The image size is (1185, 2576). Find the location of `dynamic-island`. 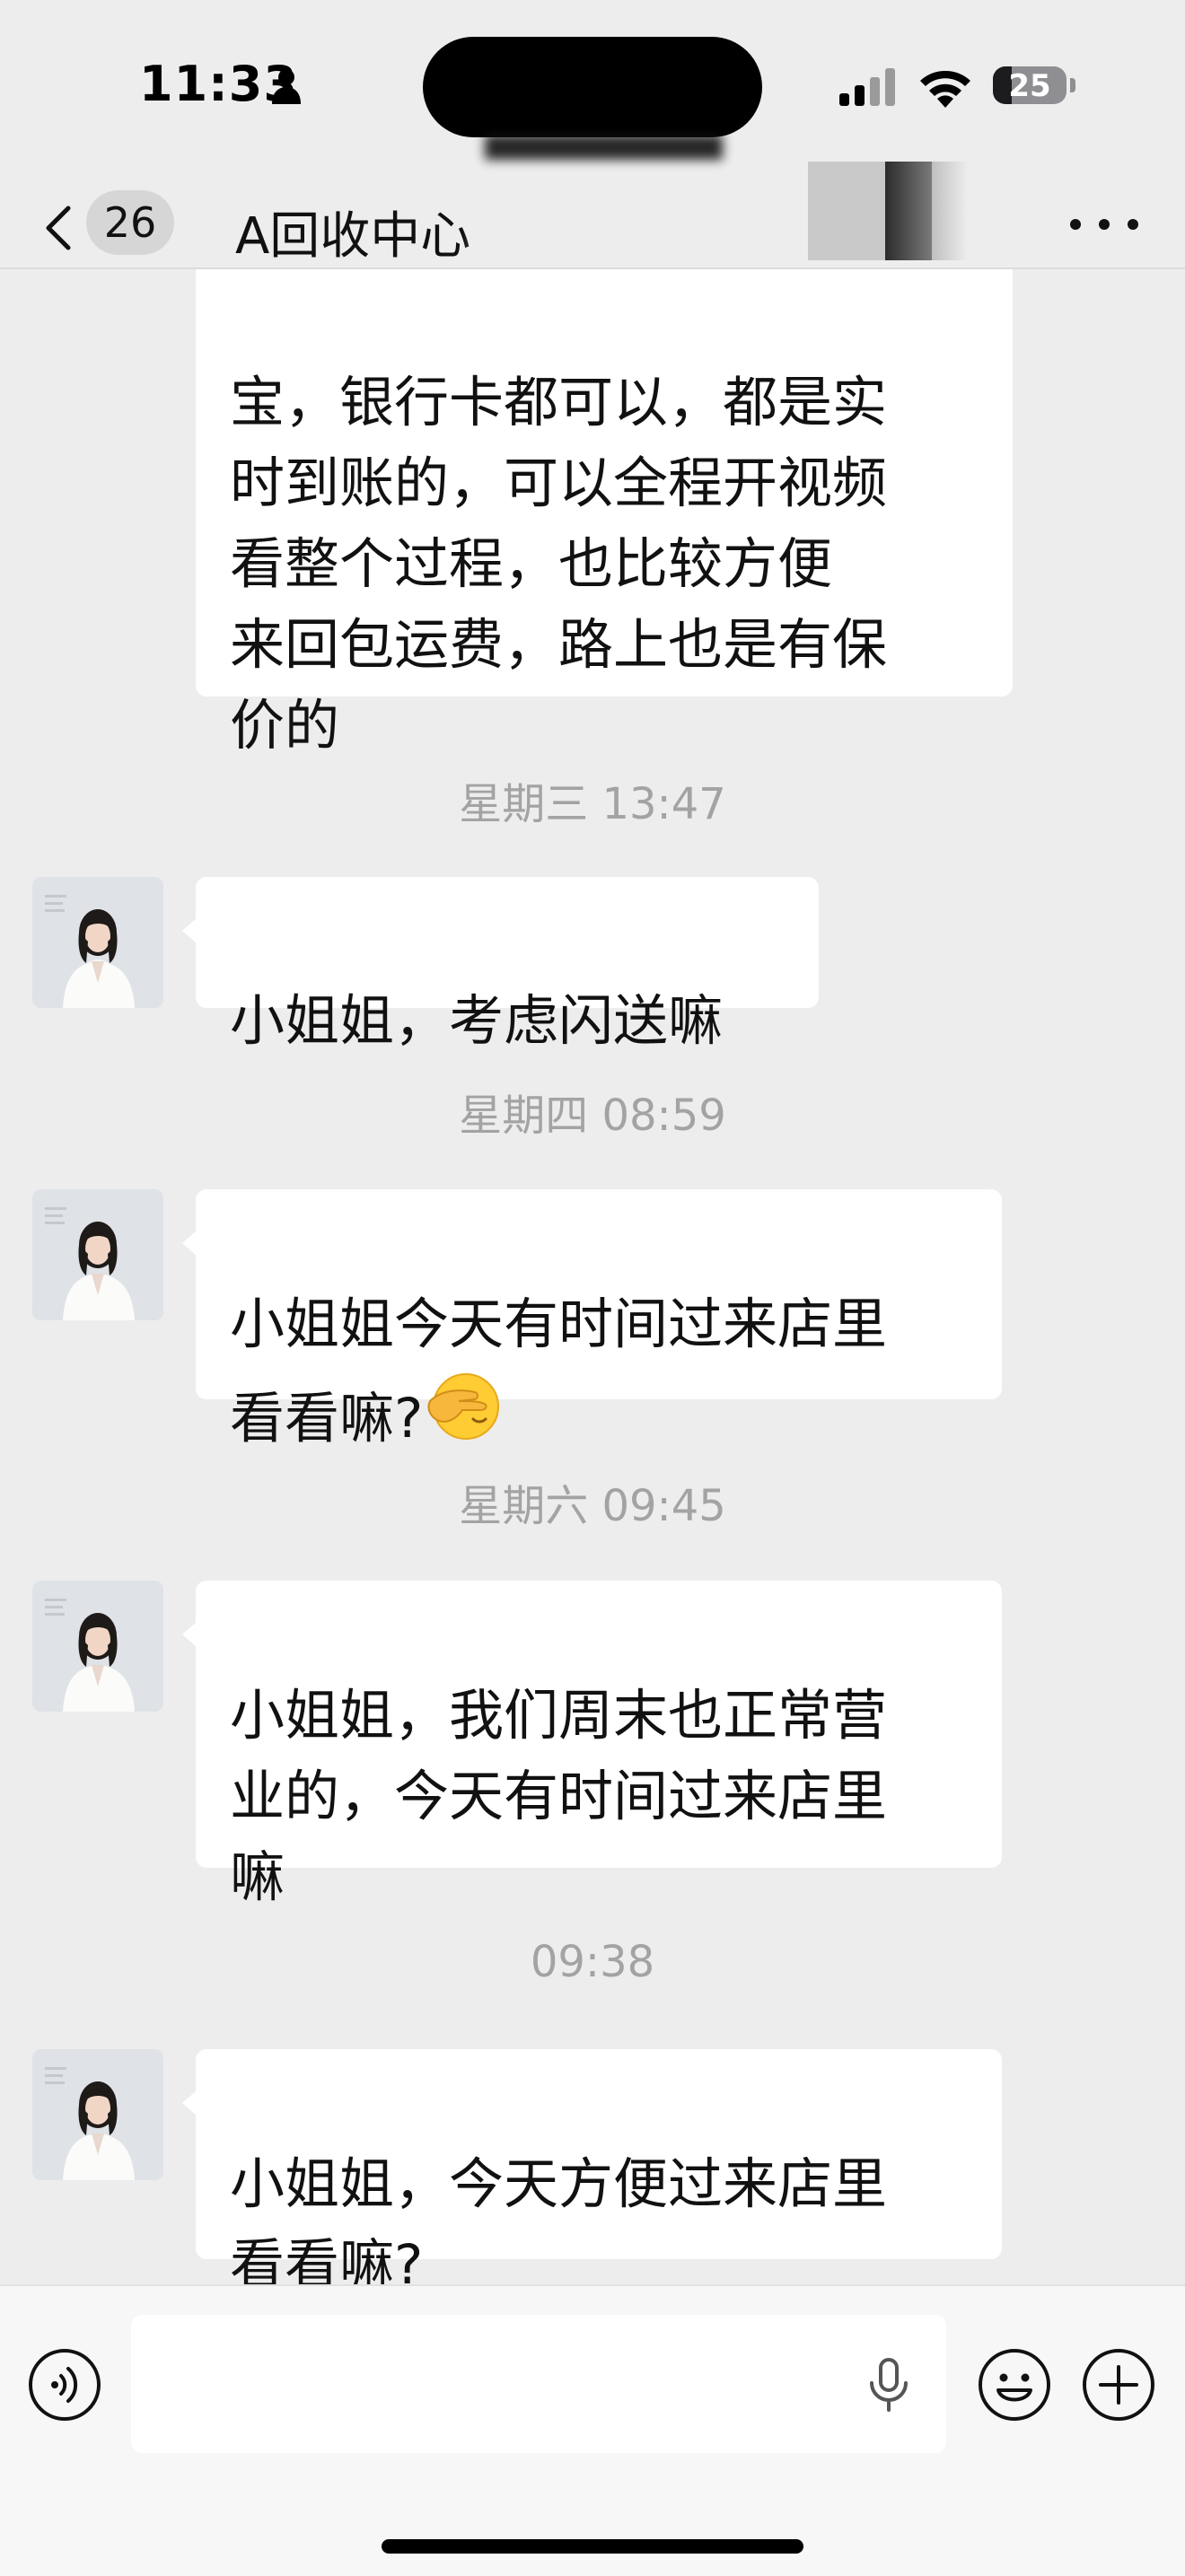

dynamic-island is located at coordinates (592, 87).